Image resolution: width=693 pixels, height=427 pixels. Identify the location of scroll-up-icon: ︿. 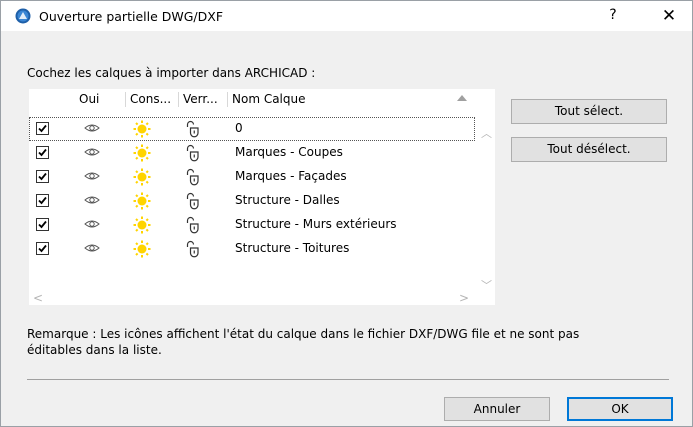
(486, 133).